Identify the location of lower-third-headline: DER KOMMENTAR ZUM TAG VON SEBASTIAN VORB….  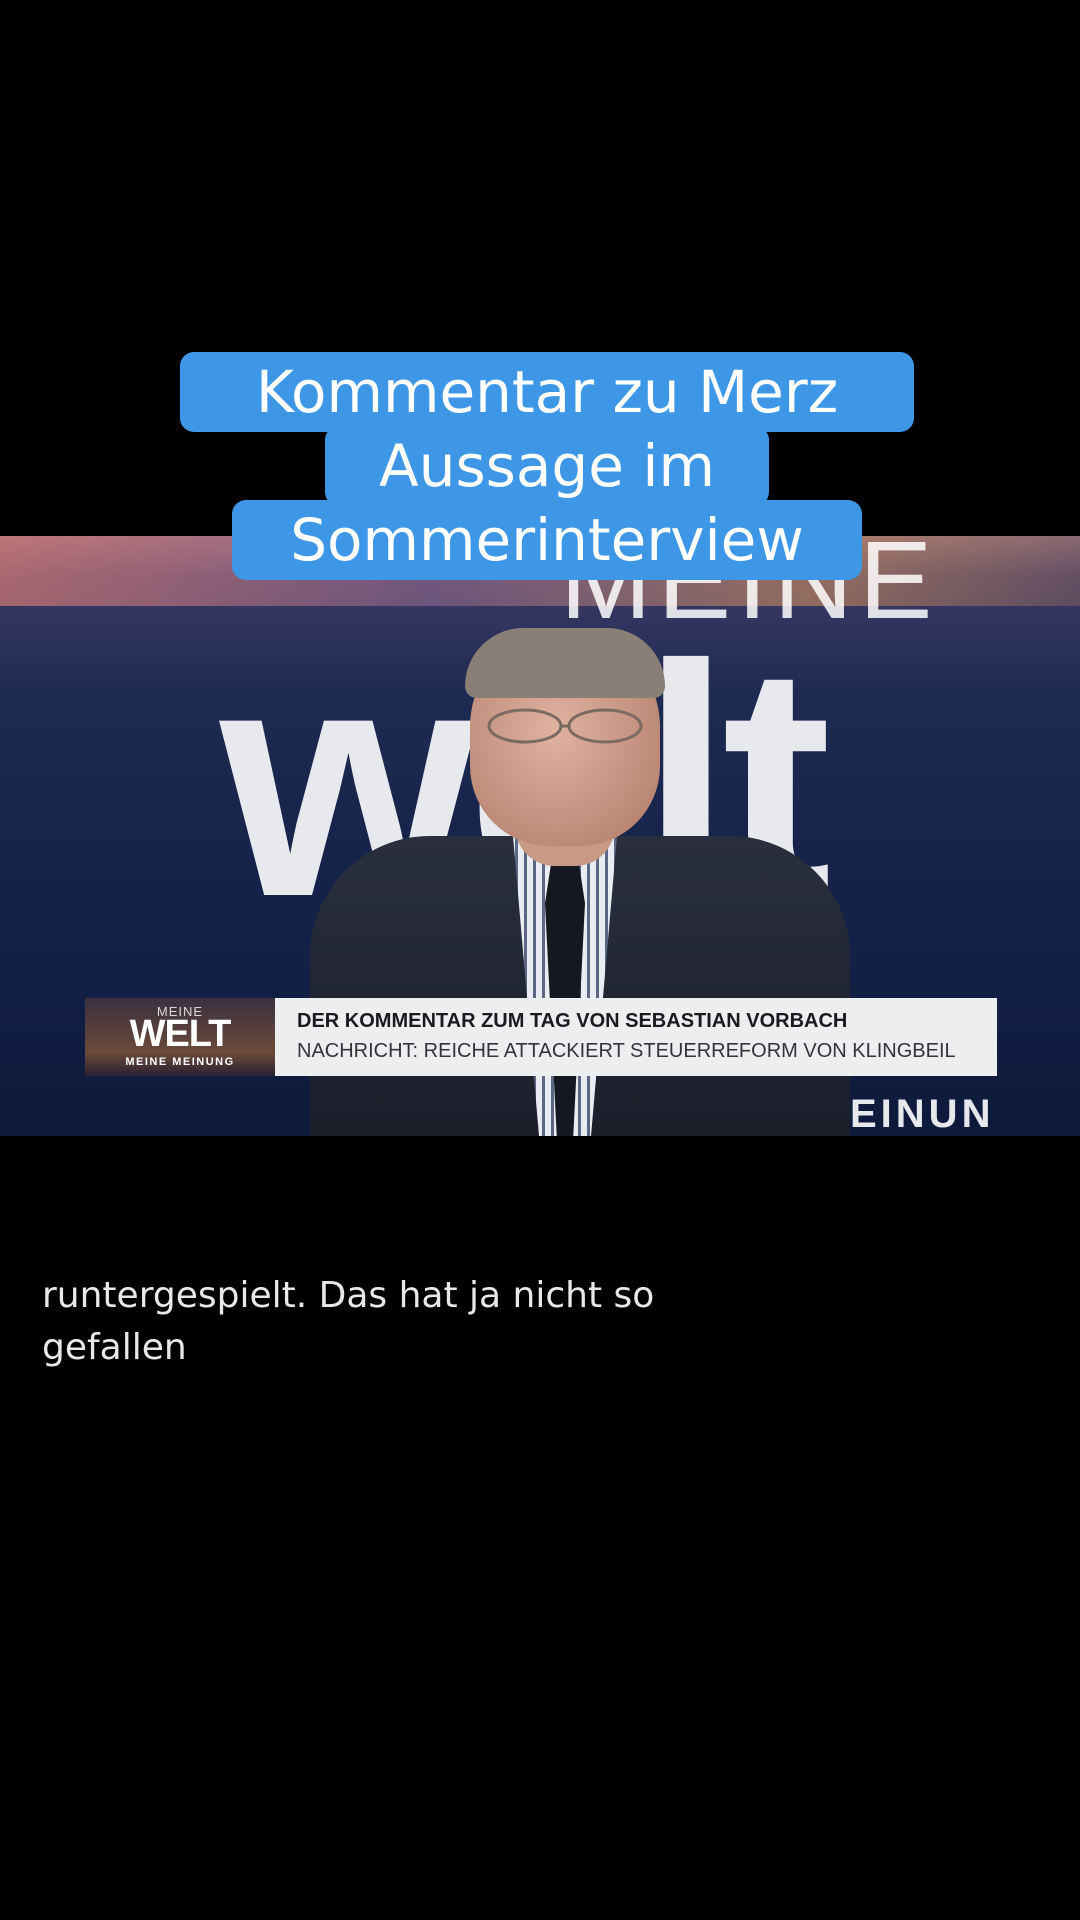
(572, 1021).